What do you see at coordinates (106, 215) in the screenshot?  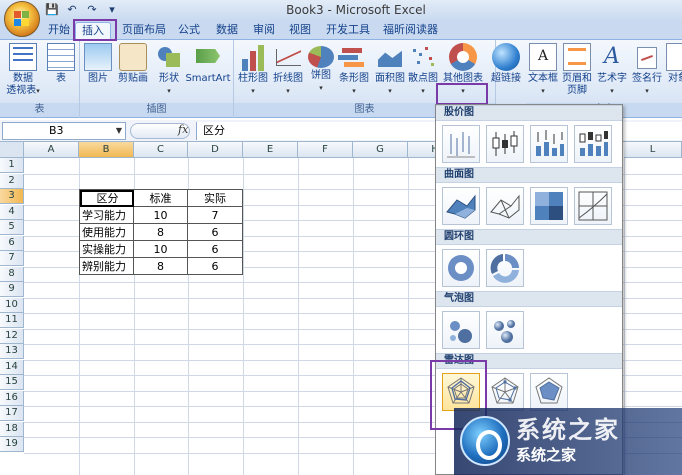 I see `table-cell: 学习能力` at bounding box center [106, 215].